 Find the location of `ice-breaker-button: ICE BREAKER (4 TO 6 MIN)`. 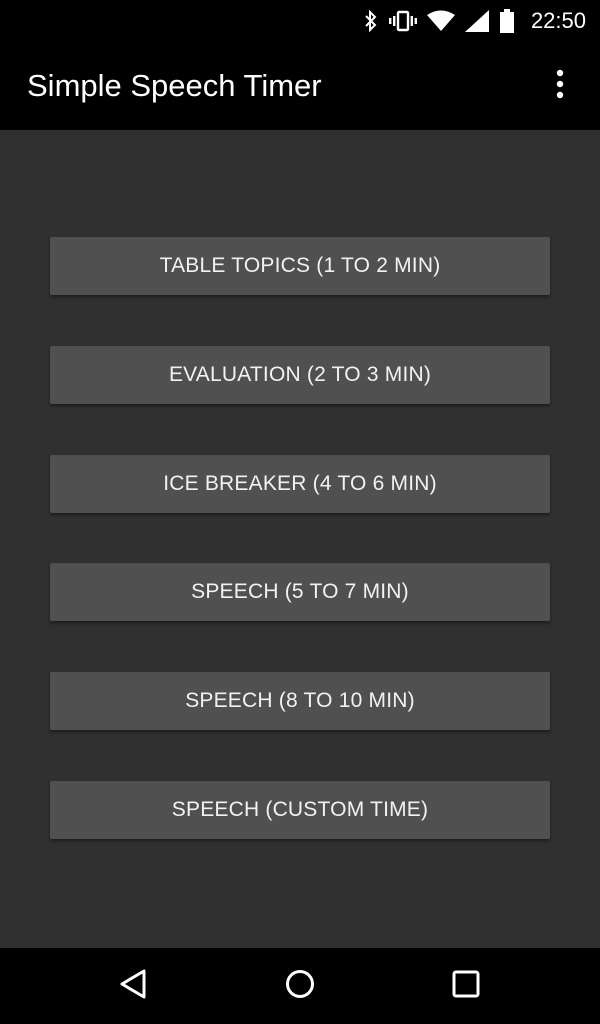

ice-breaker-button: ICE BREAKER (4 TO 6 MIN) is located at coordinates (300, 484).